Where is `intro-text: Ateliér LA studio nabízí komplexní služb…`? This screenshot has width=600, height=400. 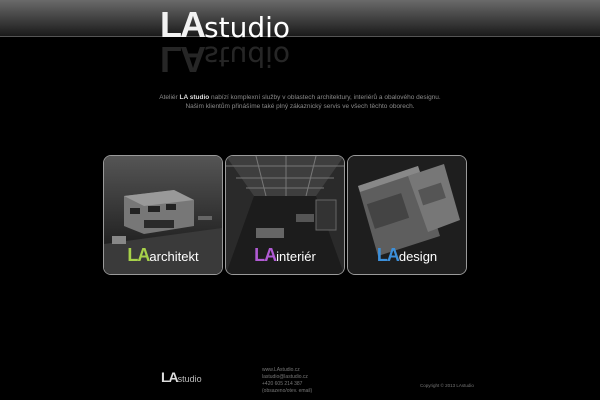
intro-text: Ateliér LA studio nabízí komplexní služb… is located at coordinates (300, 102).